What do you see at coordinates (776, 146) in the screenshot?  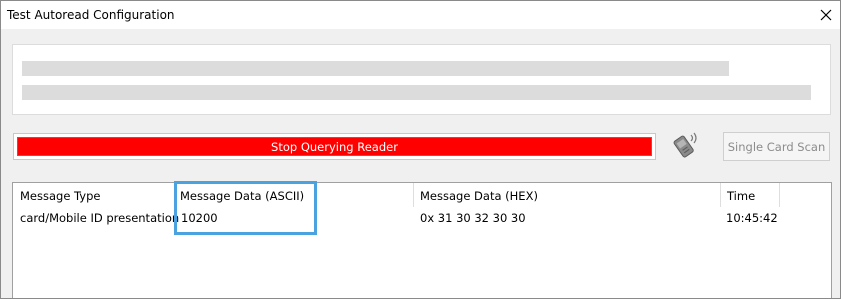 I see `single-card-scan-button: Single Card Scan` at bounding box center [776, 146].